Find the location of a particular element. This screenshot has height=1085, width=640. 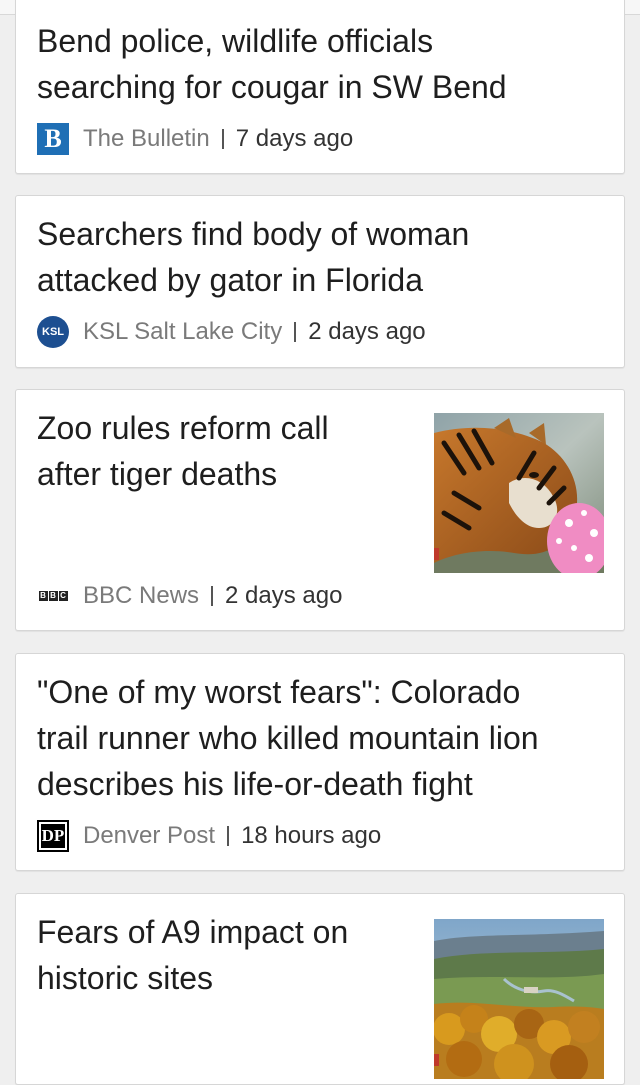

headline-line: Bend police, wildlife officials is located at coordinates (235, 41).